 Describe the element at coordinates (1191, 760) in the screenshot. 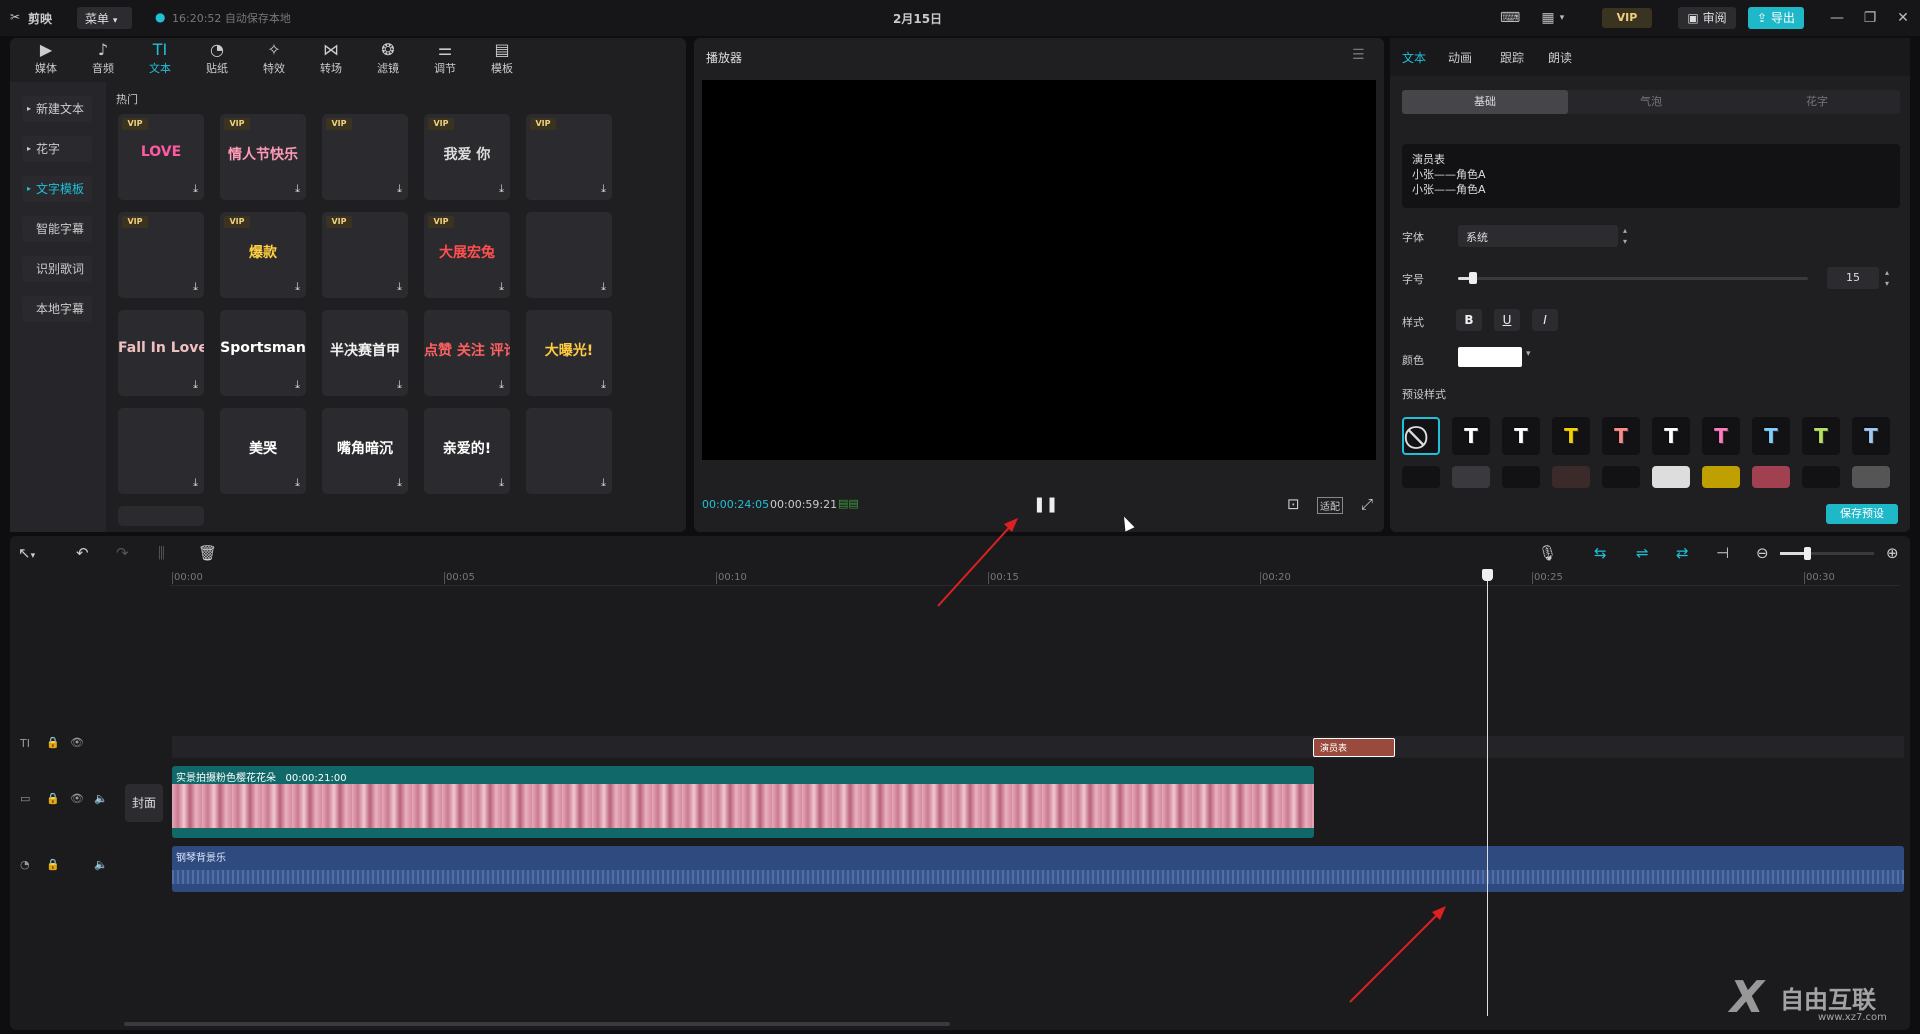

I see `annotation-arrows` at that location.